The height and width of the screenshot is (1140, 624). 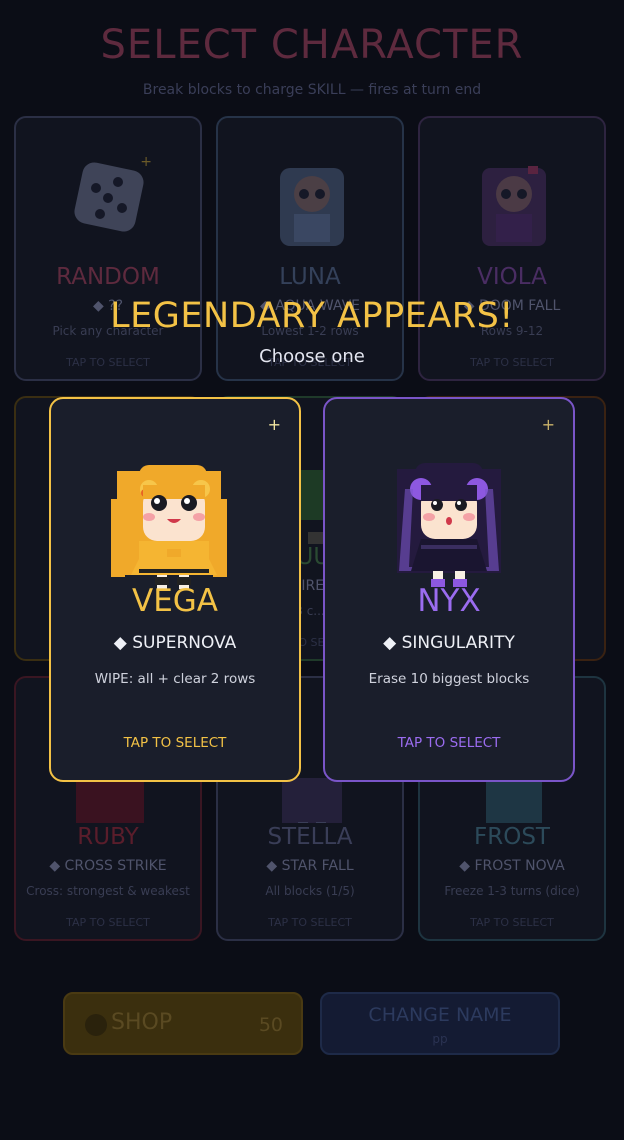 What do you see at coordinates (142, 1022) in the screenshot?
I see `shop-label: SHOP` at bounding box center [142, 1022].